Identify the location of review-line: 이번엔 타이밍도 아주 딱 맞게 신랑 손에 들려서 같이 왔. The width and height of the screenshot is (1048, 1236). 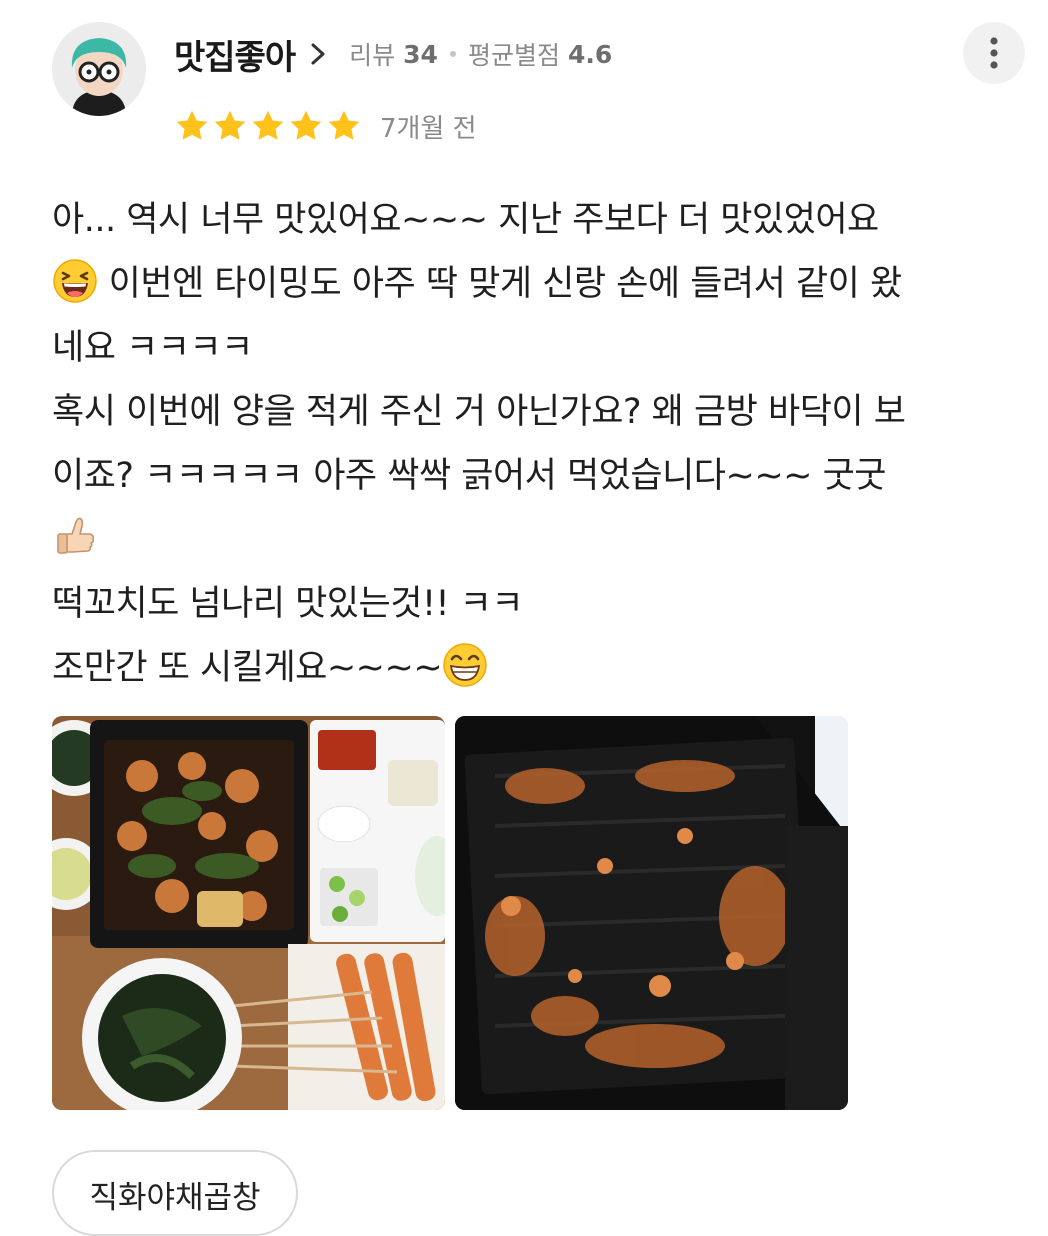
(536, 284).